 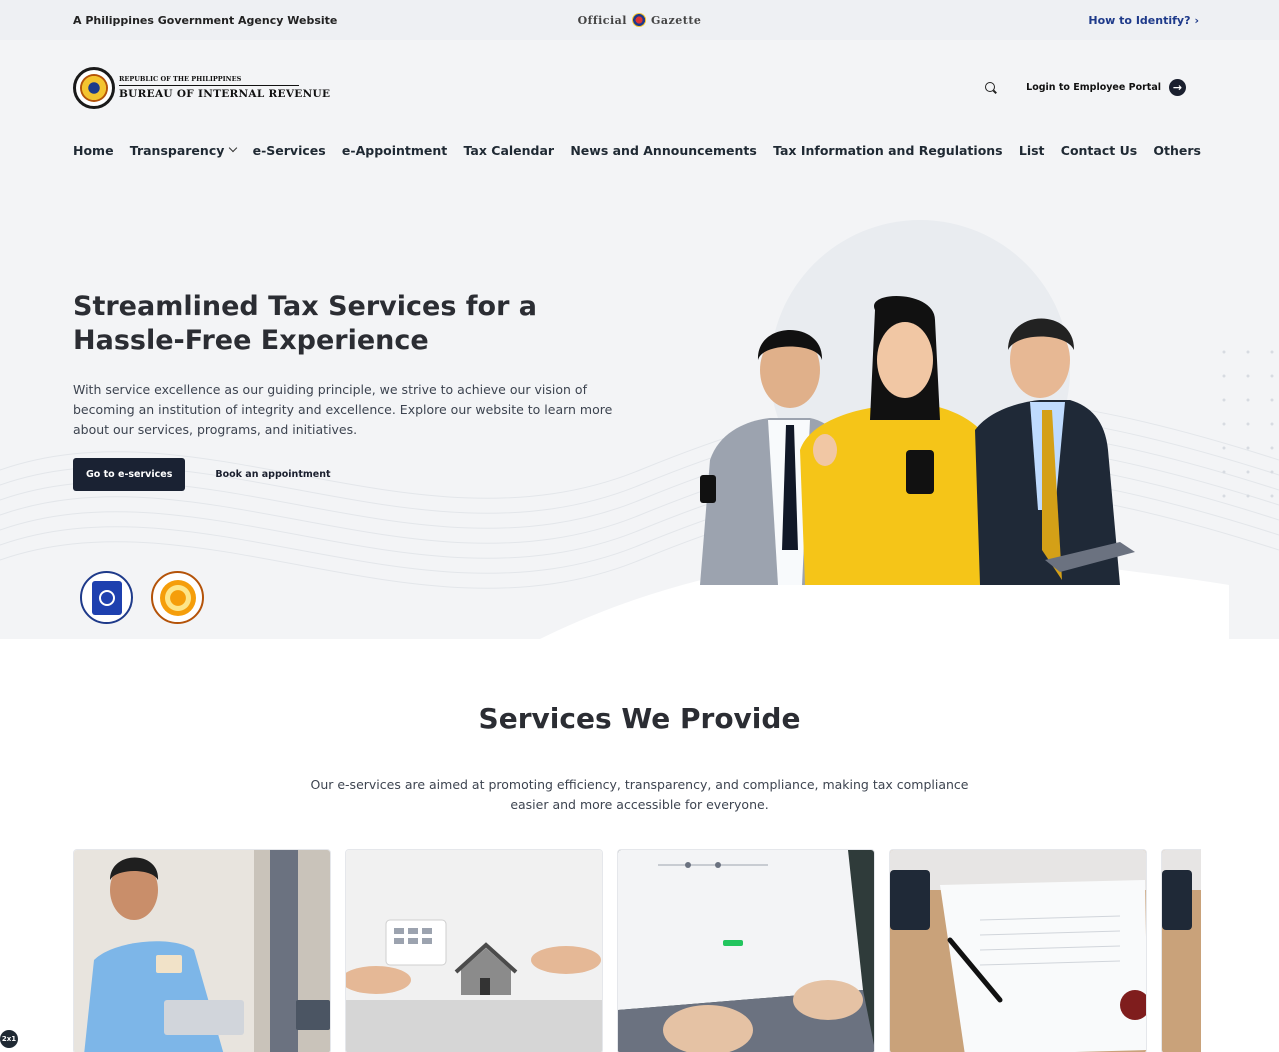 I want to click on nav-tax-calendar: Tax Calendar, so click(x=509, y=150).